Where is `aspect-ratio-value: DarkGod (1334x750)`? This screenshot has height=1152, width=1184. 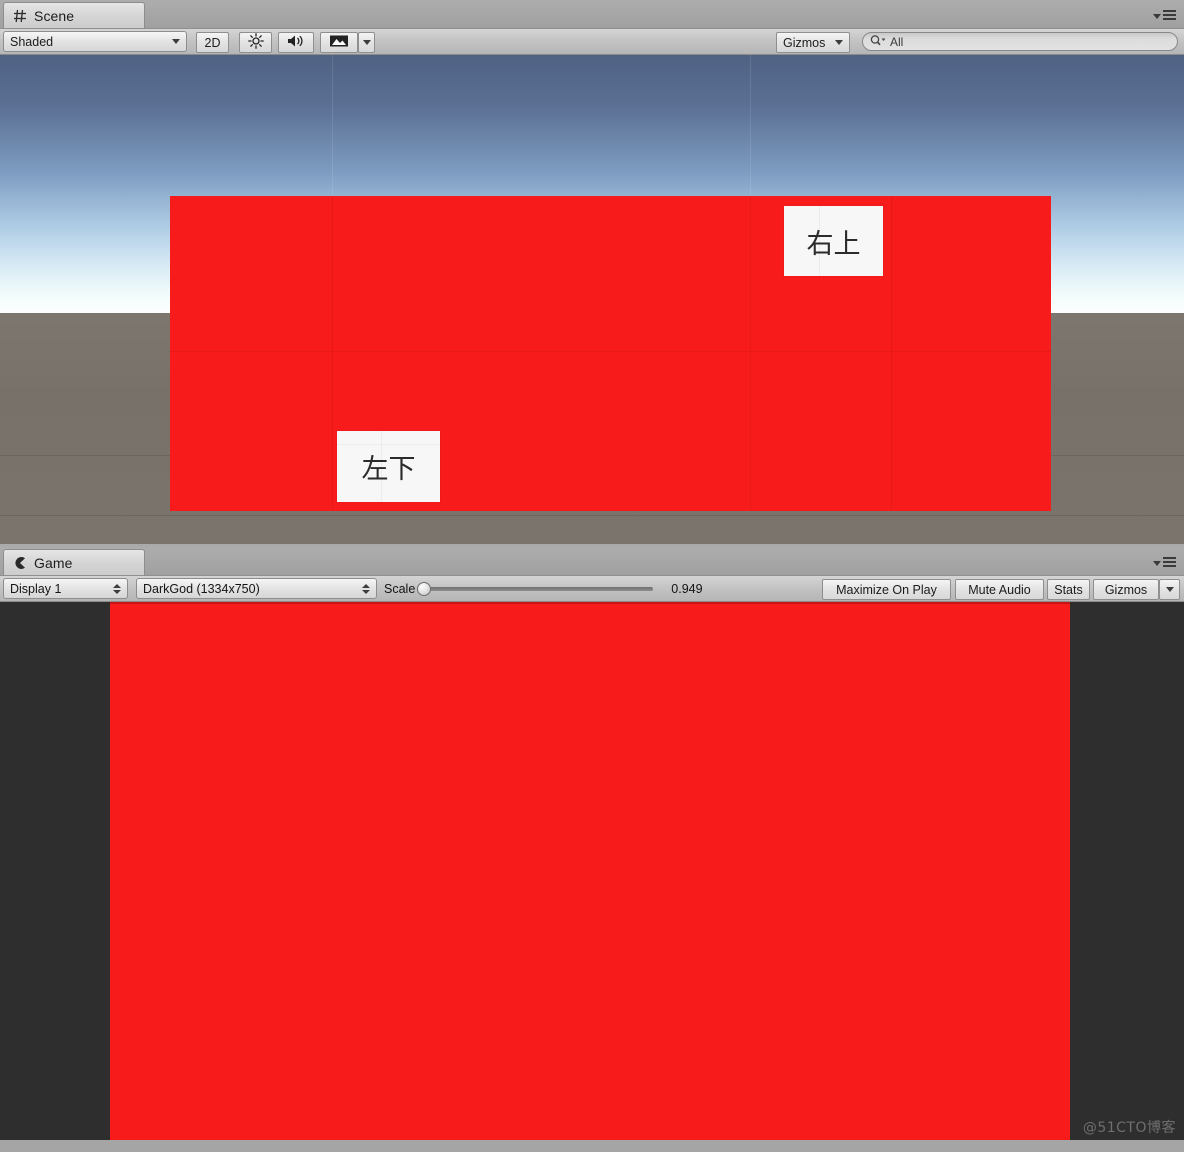 aspect-ratio-value: DarkGod (1334x750) is located at coordinates (201, 588).